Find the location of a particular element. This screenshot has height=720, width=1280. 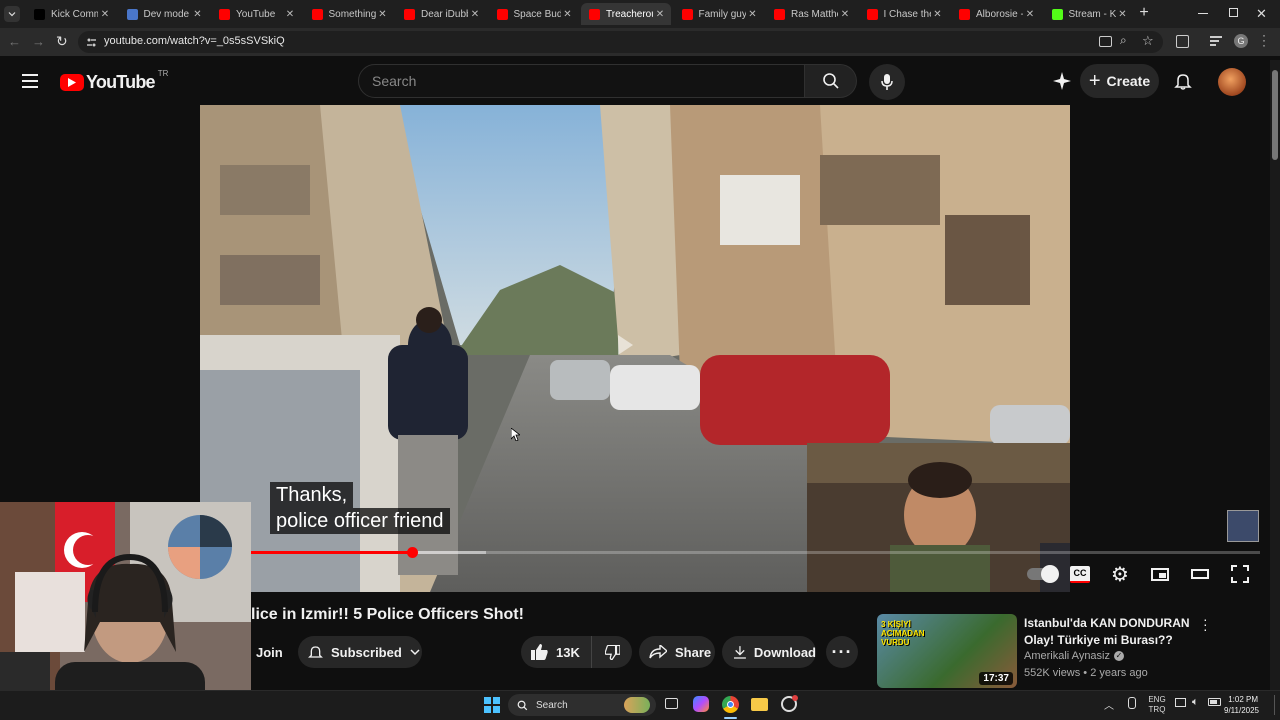

search-box is located at coordinates (581, 81).